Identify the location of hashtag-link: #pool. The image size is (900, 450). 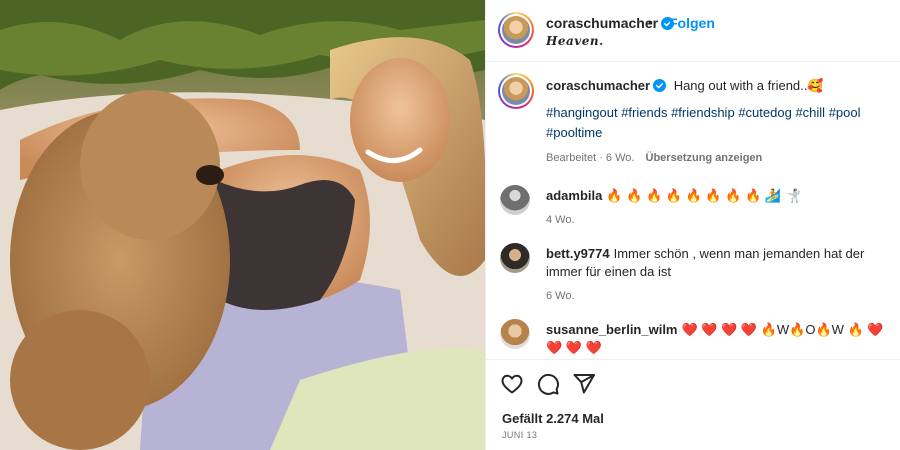
(845, 112).